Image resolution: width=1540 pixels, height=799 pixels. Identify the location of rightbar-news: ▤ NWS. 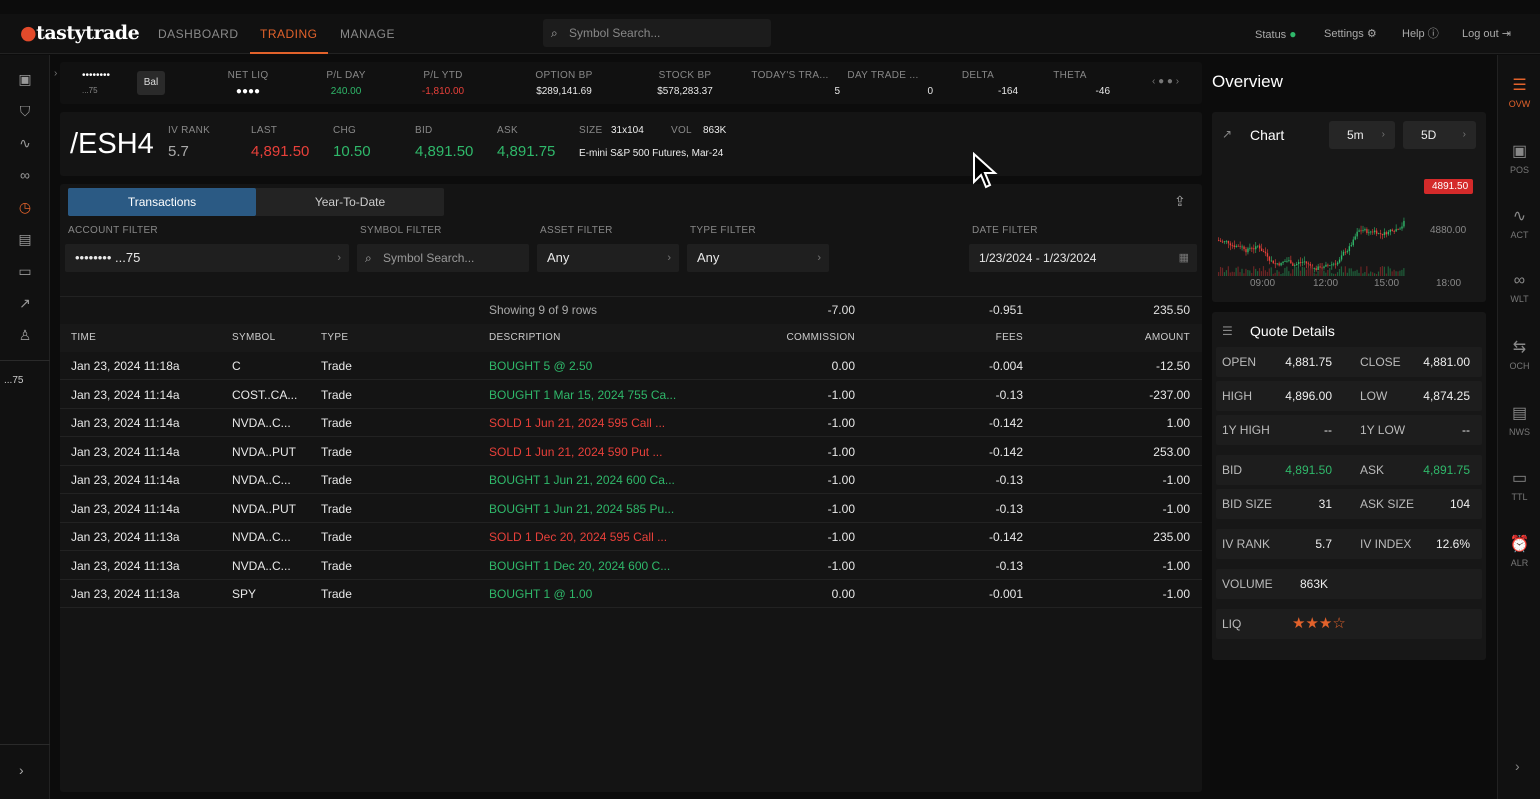
(1519, 420).